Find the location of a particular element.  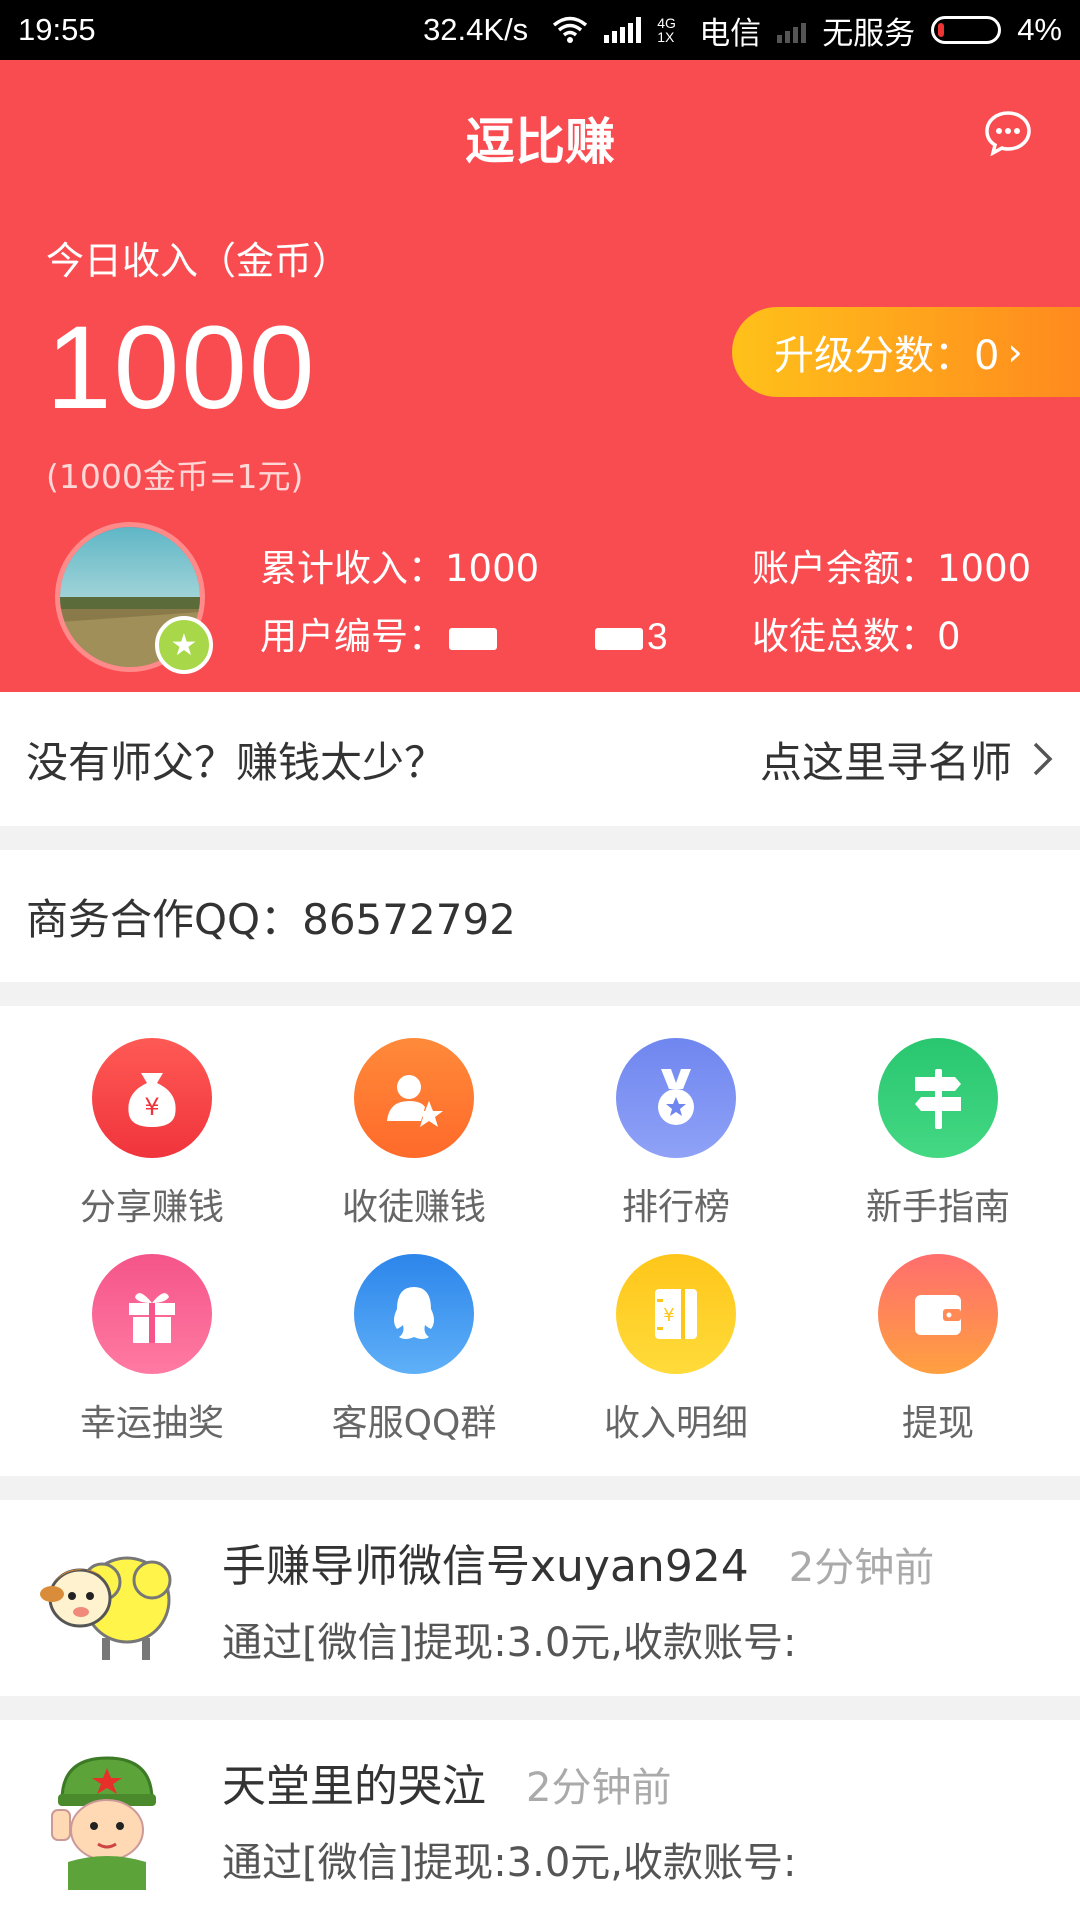

grid-label: 幸运抽奖 is located at coordinates (151, 1423).